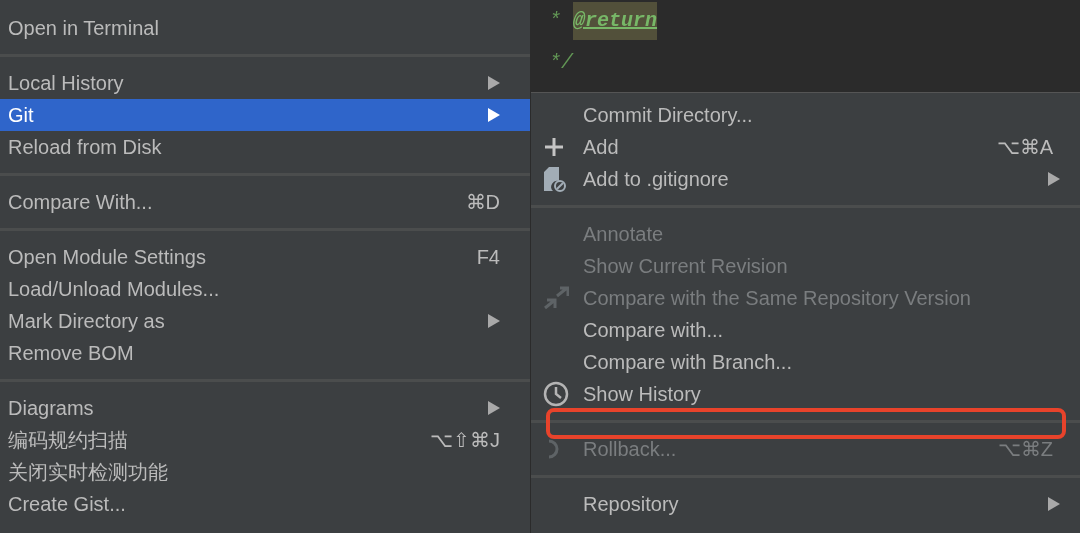 Image resolution: width=1080 pixels, height=533 pixels. What do you see at coordinates (265, 257) in the screenshot?
I see `menu-item: Open Module Settings F4` at bounding box center [265, 257].